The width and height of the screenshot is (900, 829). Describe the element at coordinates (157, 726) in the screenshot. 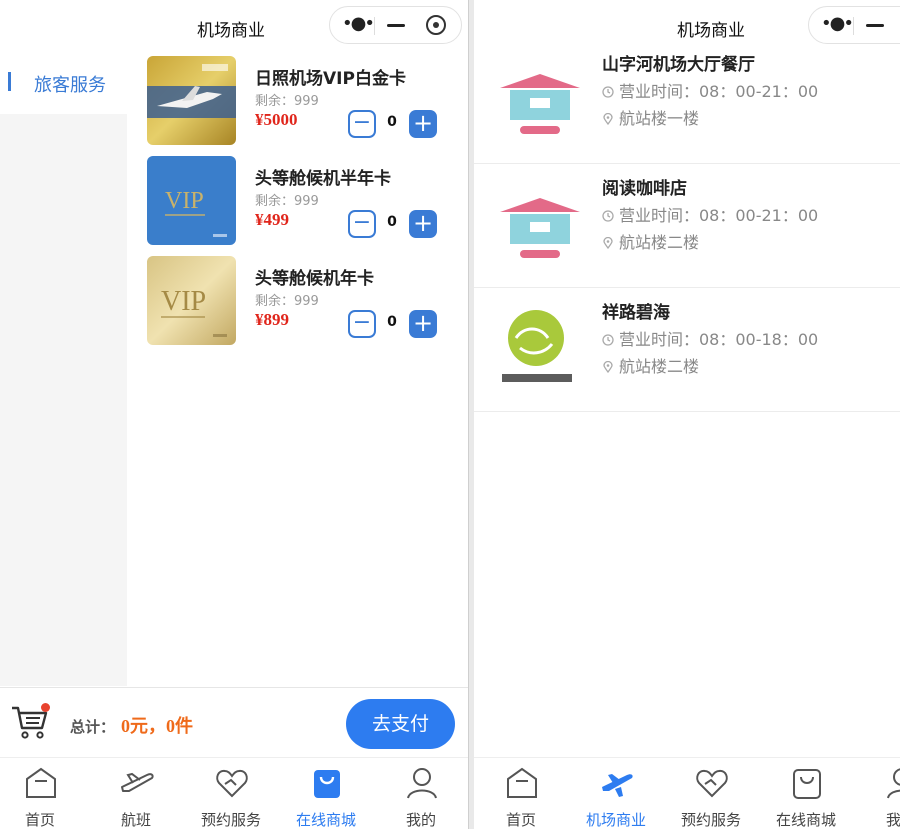

I see `total-value: 0元，0件` at that location.